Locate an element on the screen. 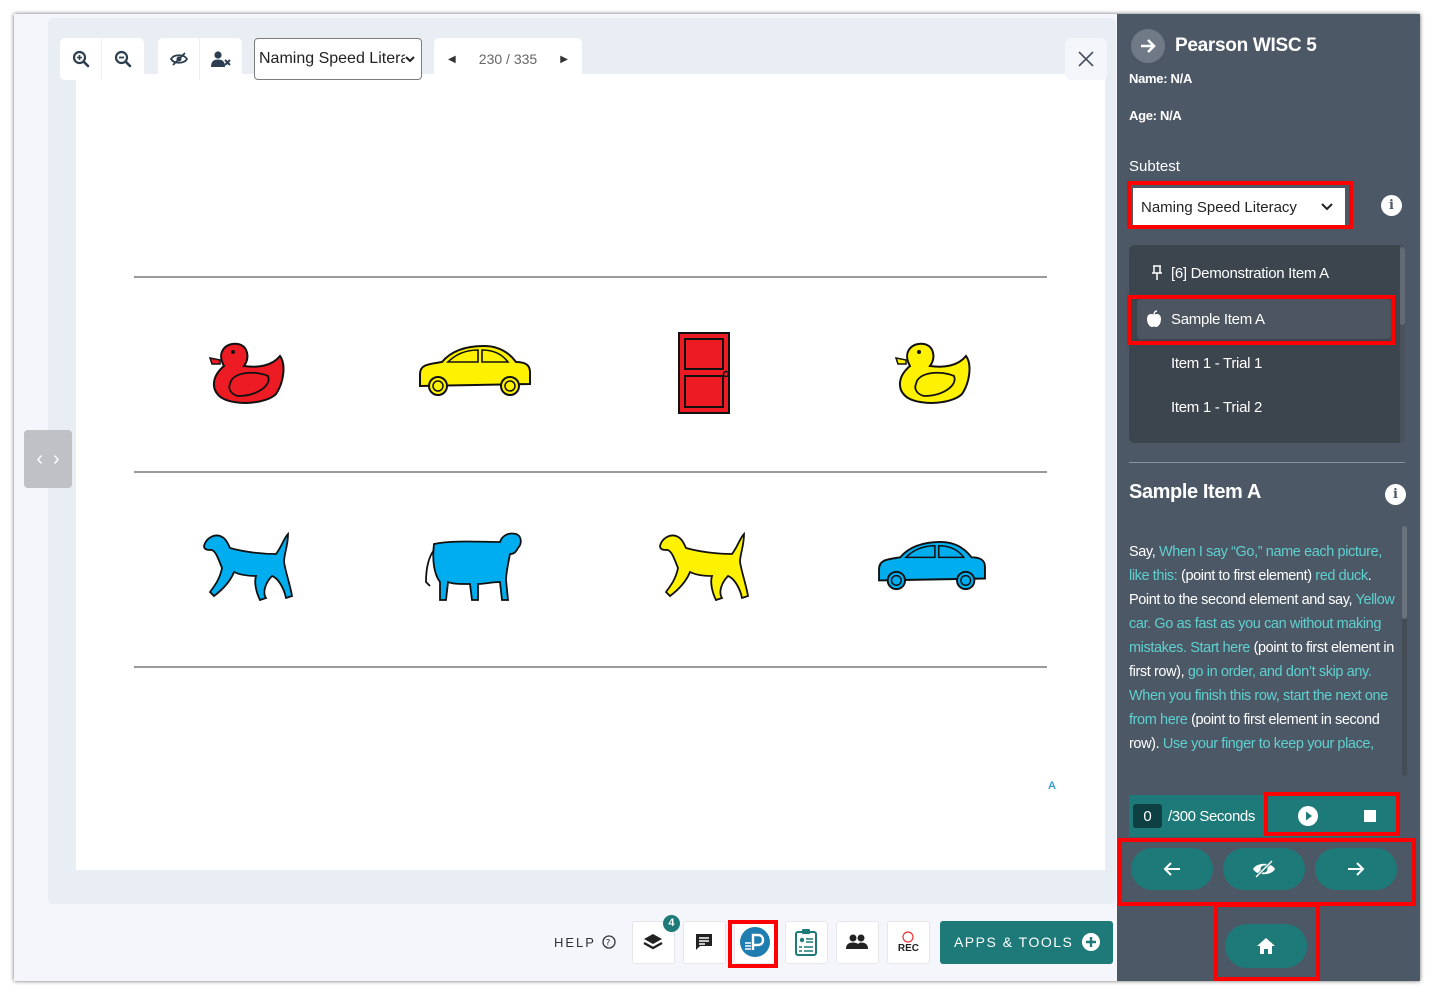  question-circle-icon: ? is located at coordinates (609, 942).